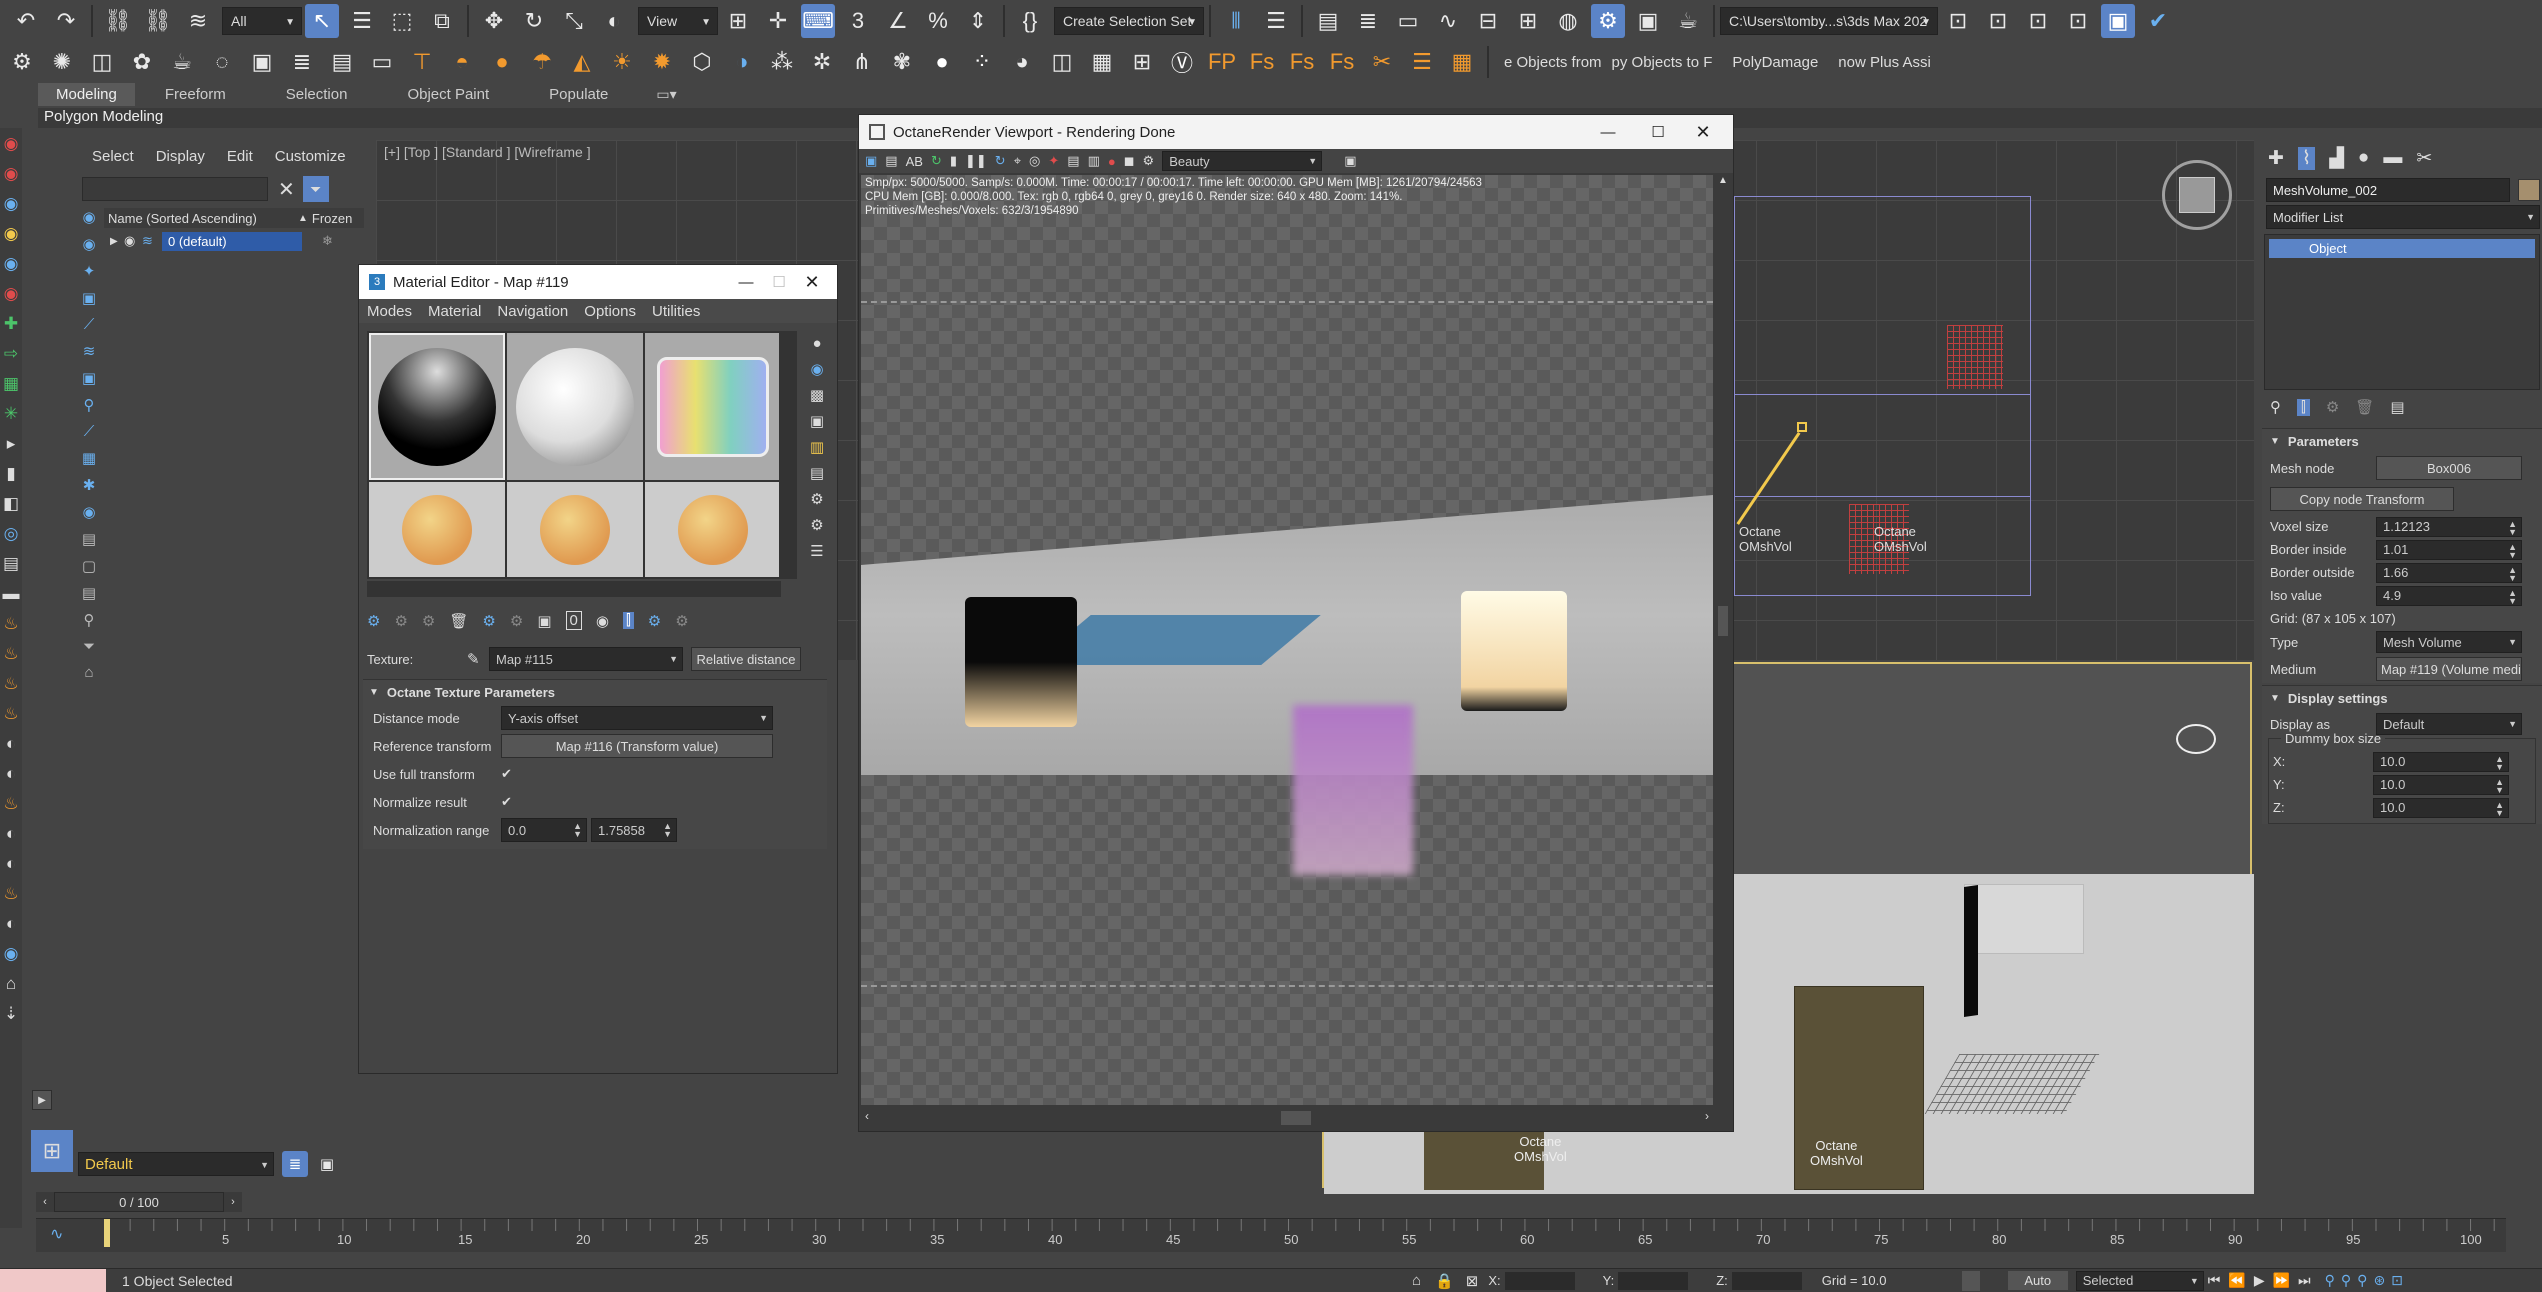 The width and height of the screenshot is (2542, 1292). I want to click on octane-save-icon: ▣, so click(871, 161).